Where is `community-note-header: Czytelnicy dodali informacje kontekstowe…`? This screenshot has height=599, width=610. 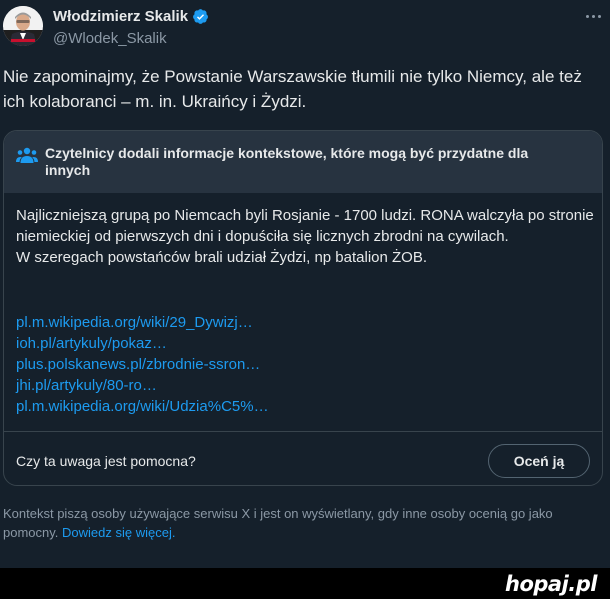
community-note-header: Czytelnicy dodali informacje kontekstowe… is located at coordinates (303, 162).